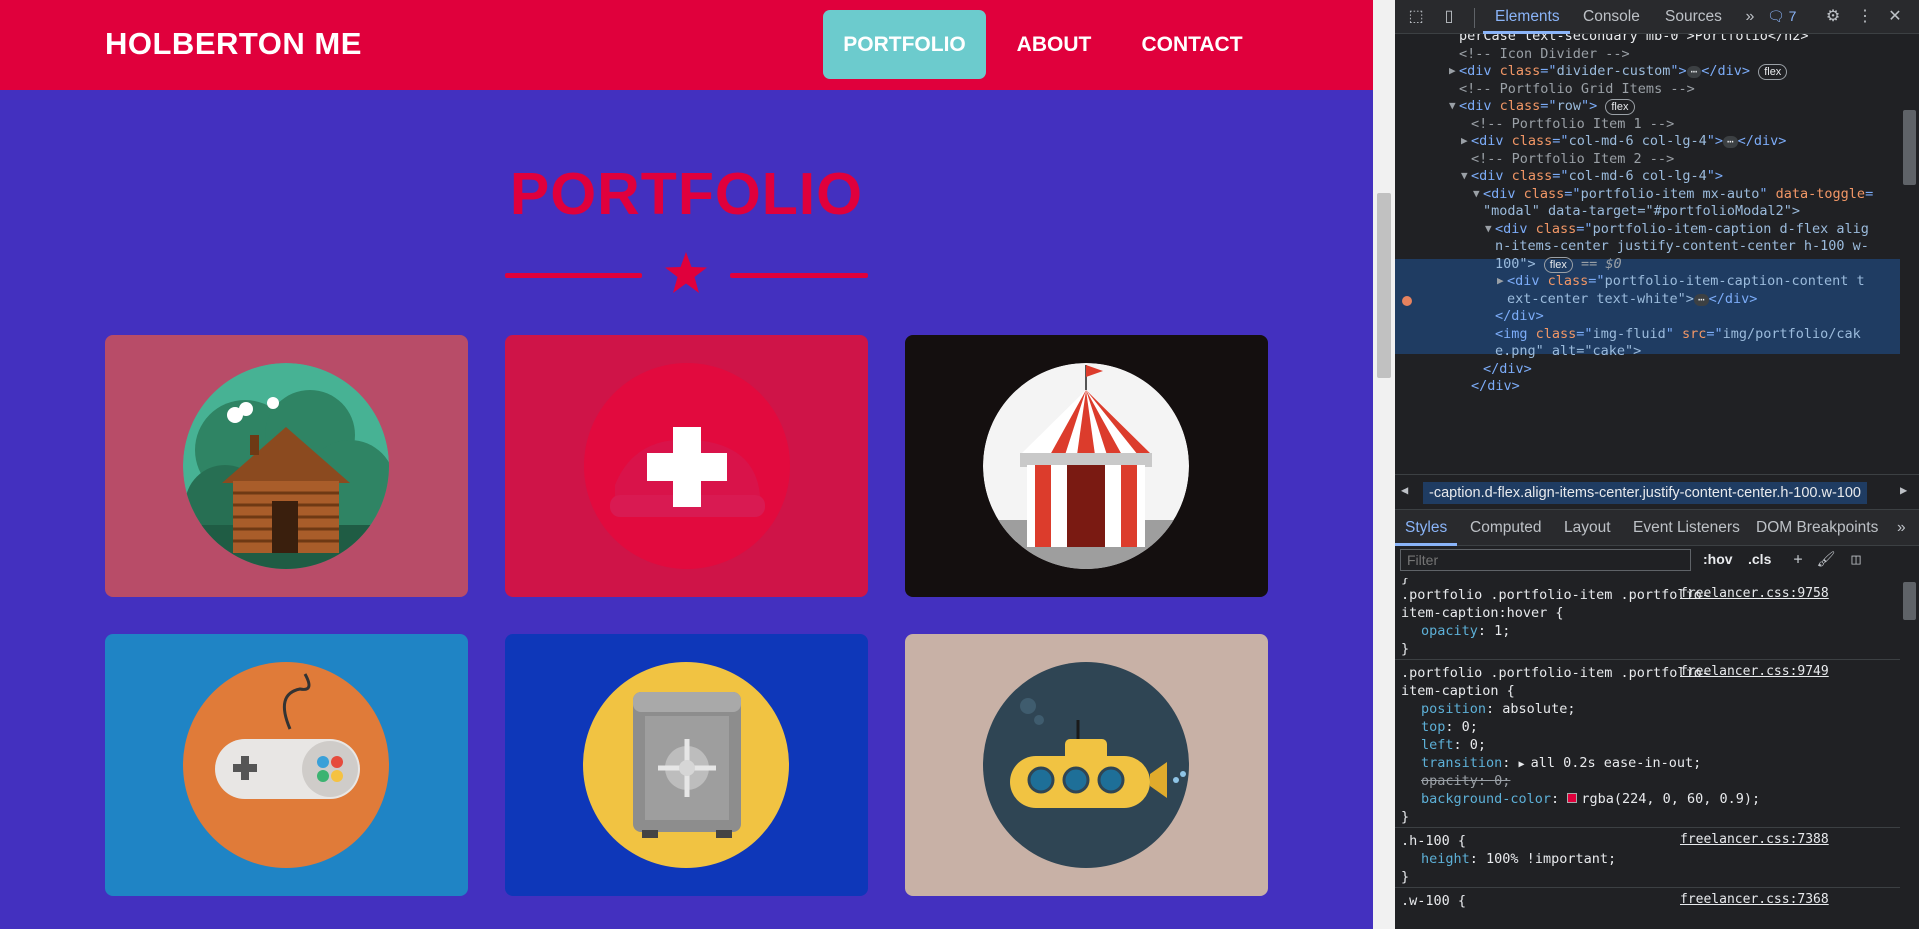 The height and width of the screenshot is (929, 1919). I want to click on toggle-sidebar-icon: ◫, so click(1856, 560).